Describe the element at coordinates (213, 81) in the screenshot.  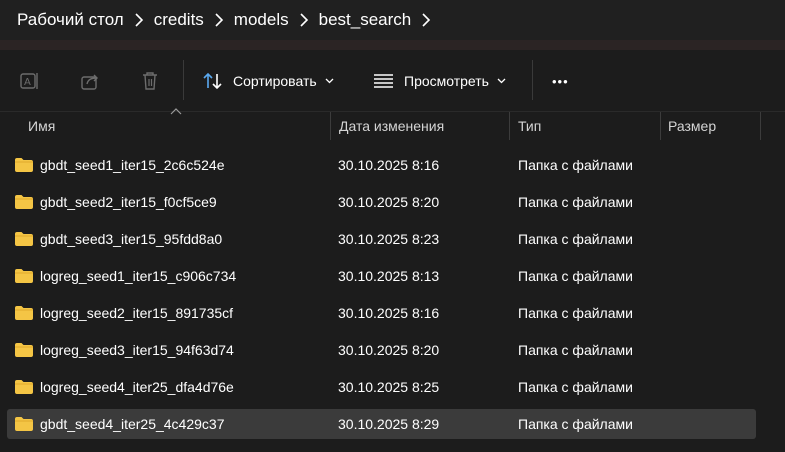
I see `sort-icon` at that location.